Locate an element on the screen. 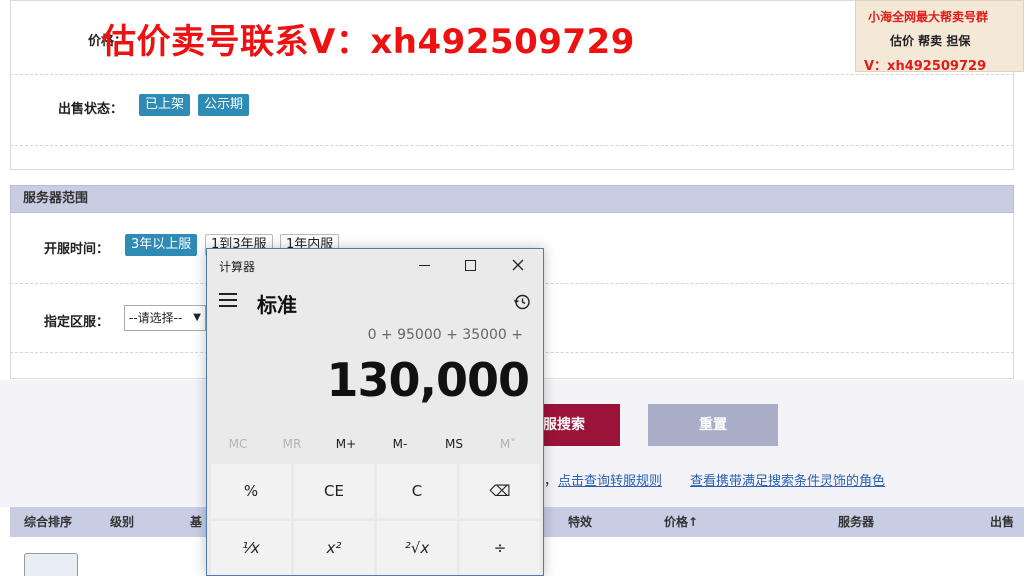 Image resolution: width=1024 pixels, height=576 pixels. region-select: --请选择-- ▼ is located at coordinates (165, 318).